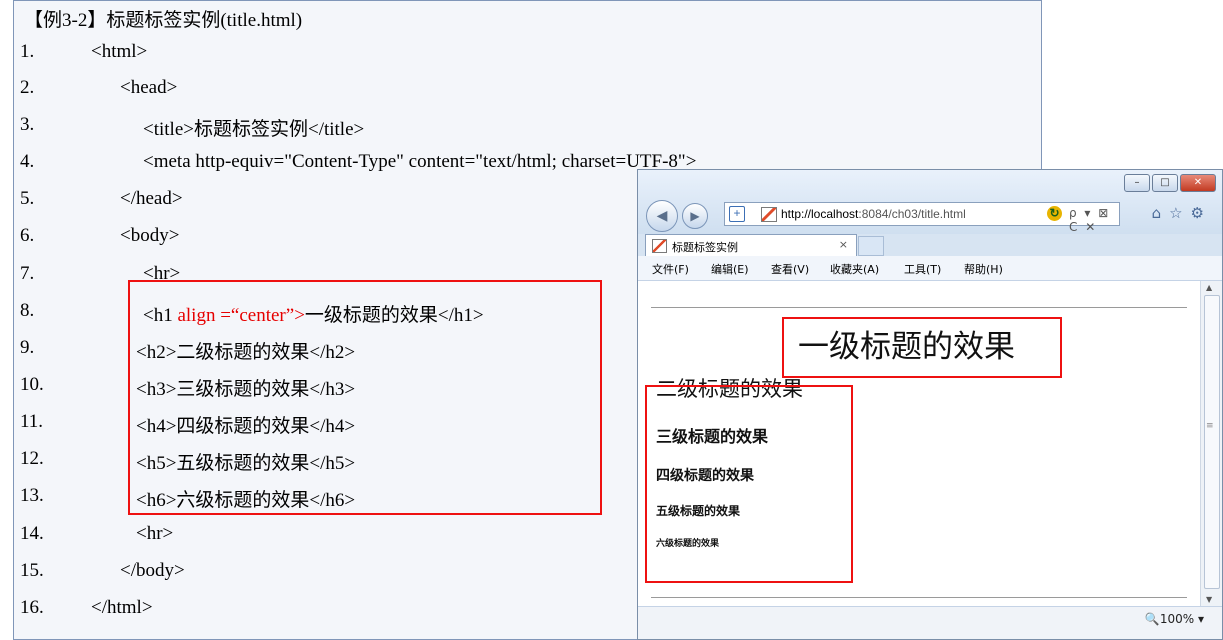 Image resolution: width=1223 pixels, height=640 pixels. Describe the element at coordinates (843, 244) in the screenshot. I see `tab-close-icon: ×` at that location.